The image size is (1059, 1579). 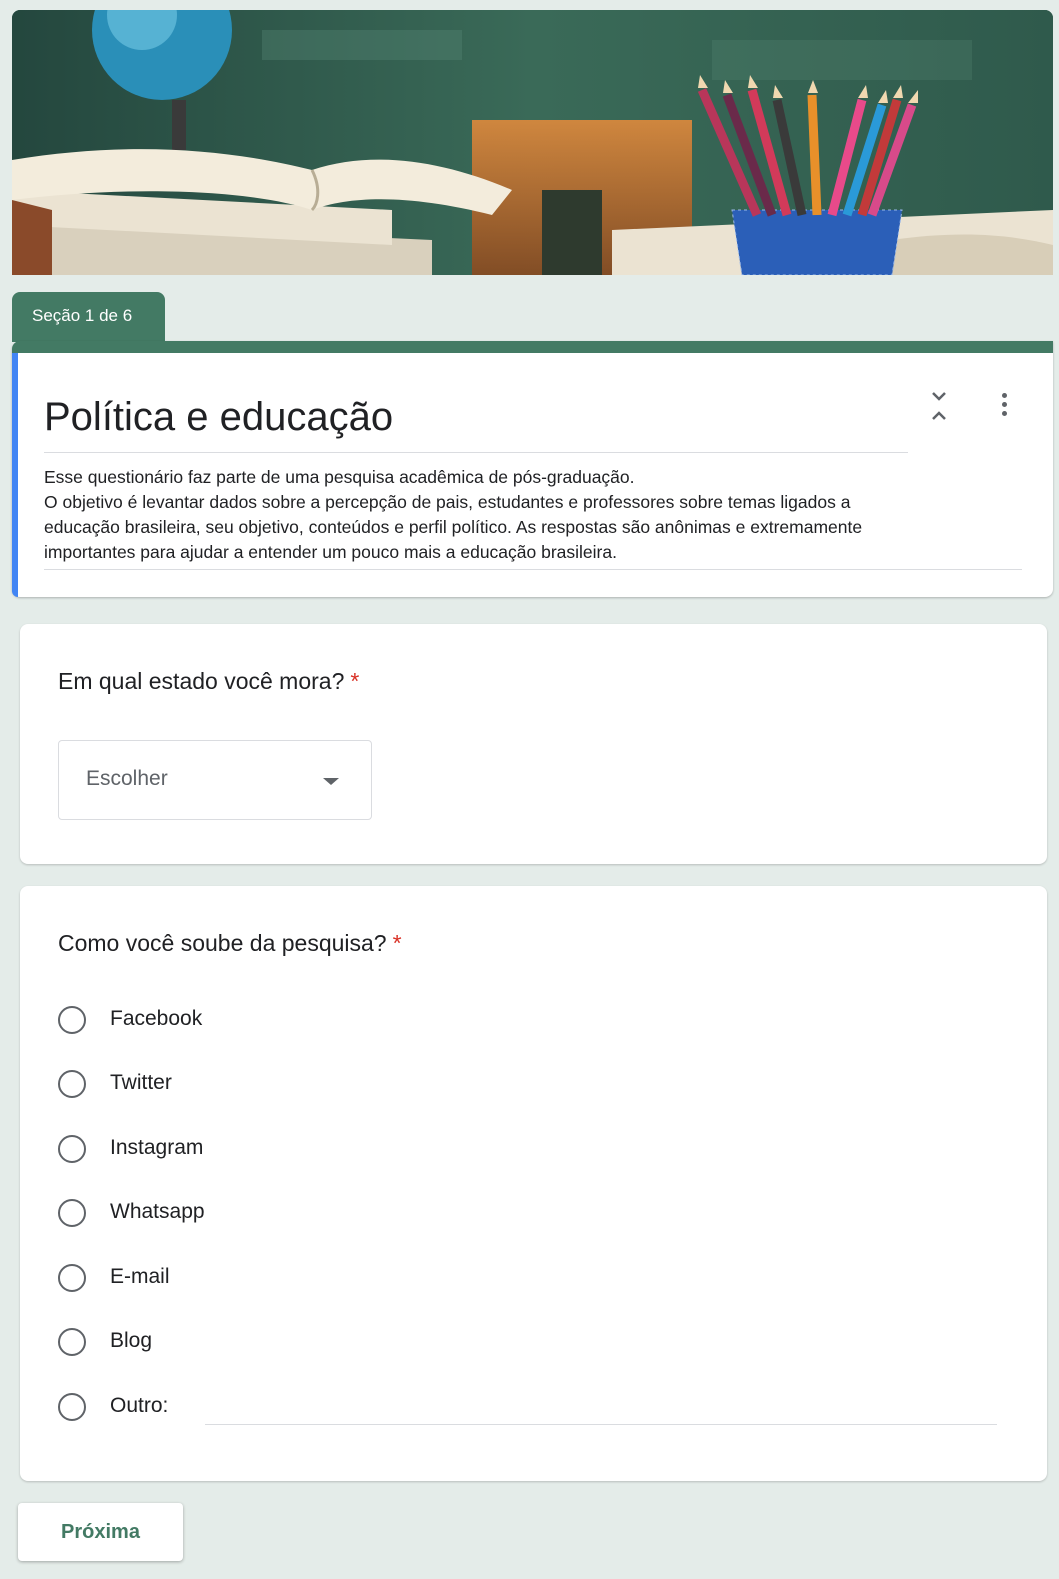 I want to click on question-text: Como você soube da pesquisa?, so click(x=222, y=943).